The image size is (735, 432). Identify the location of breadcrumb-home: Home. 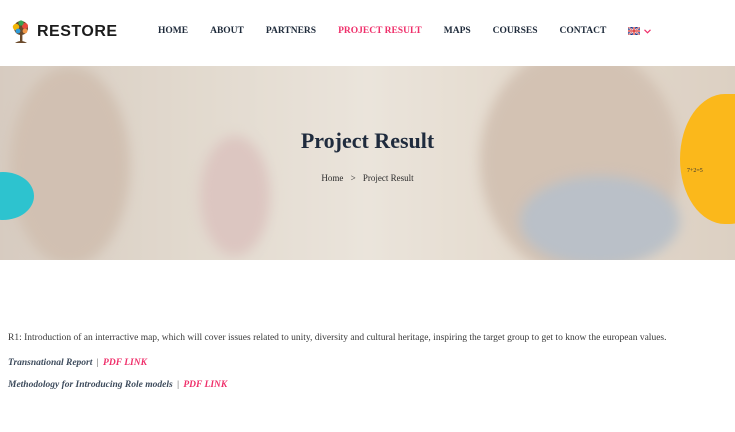
(332, 178).